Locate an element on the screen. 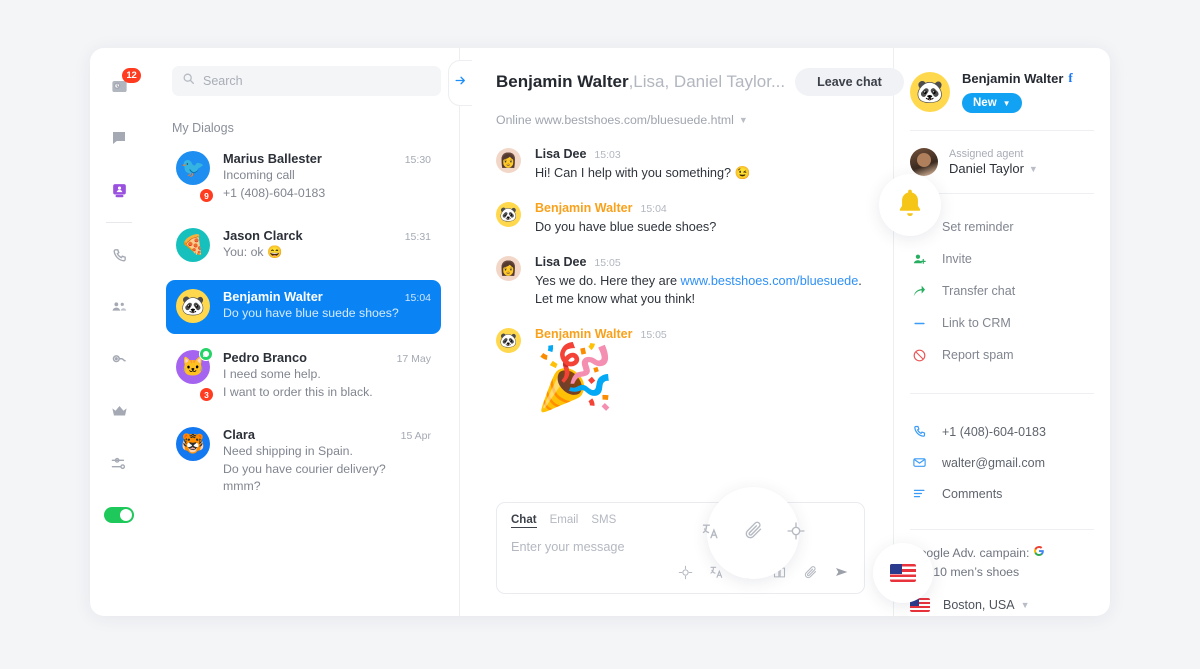 The height and width of the screenshot is (669, 1200). avatar is located at coordinates (924, 162).